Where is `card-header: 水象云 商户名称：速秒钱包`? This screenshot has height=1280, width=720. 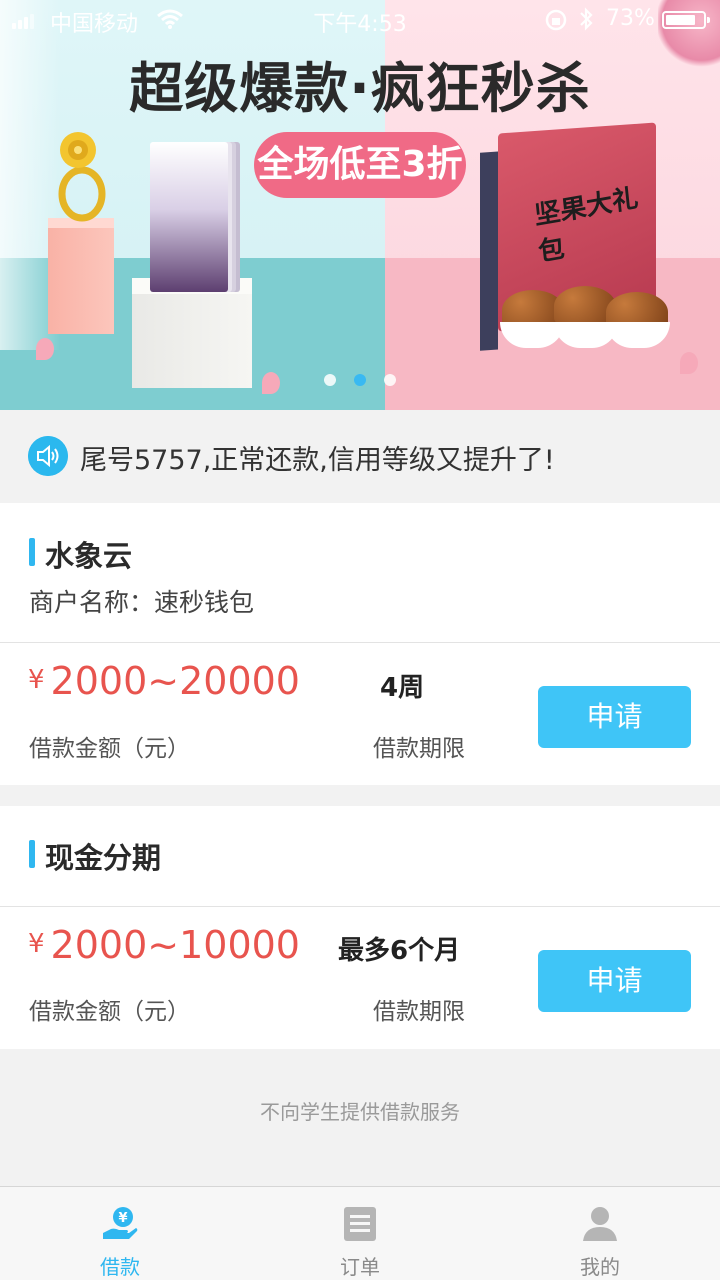
card-header: 水象云 商户名称：速秒钱包 is located at coordinates (360, 573).